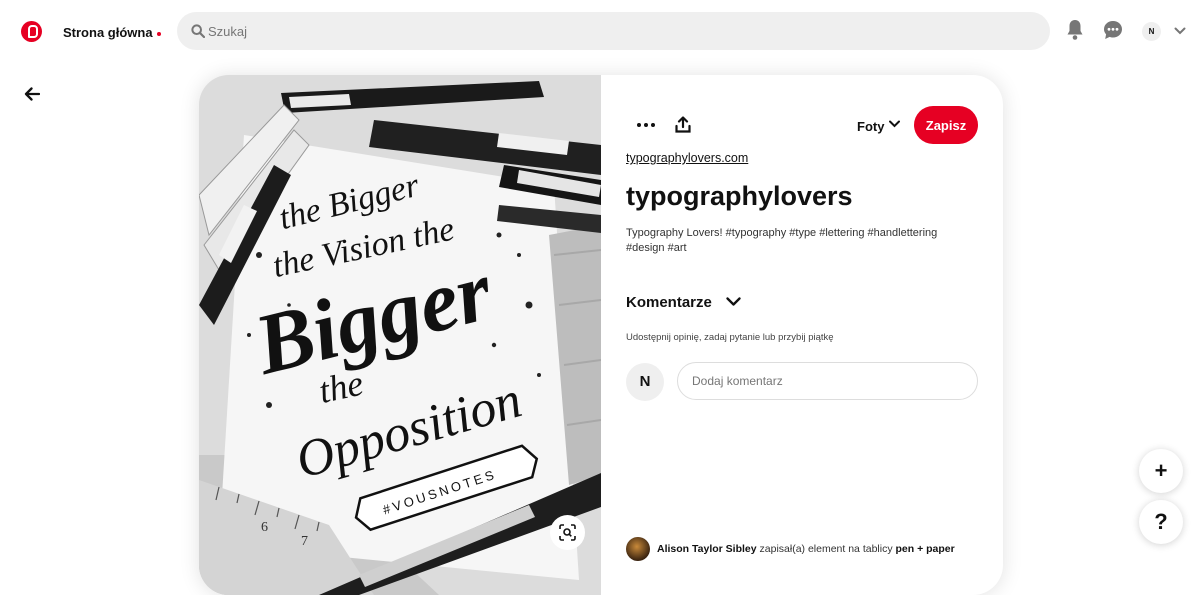  I want to click on save-button: Zapisz, so click(946, 125).